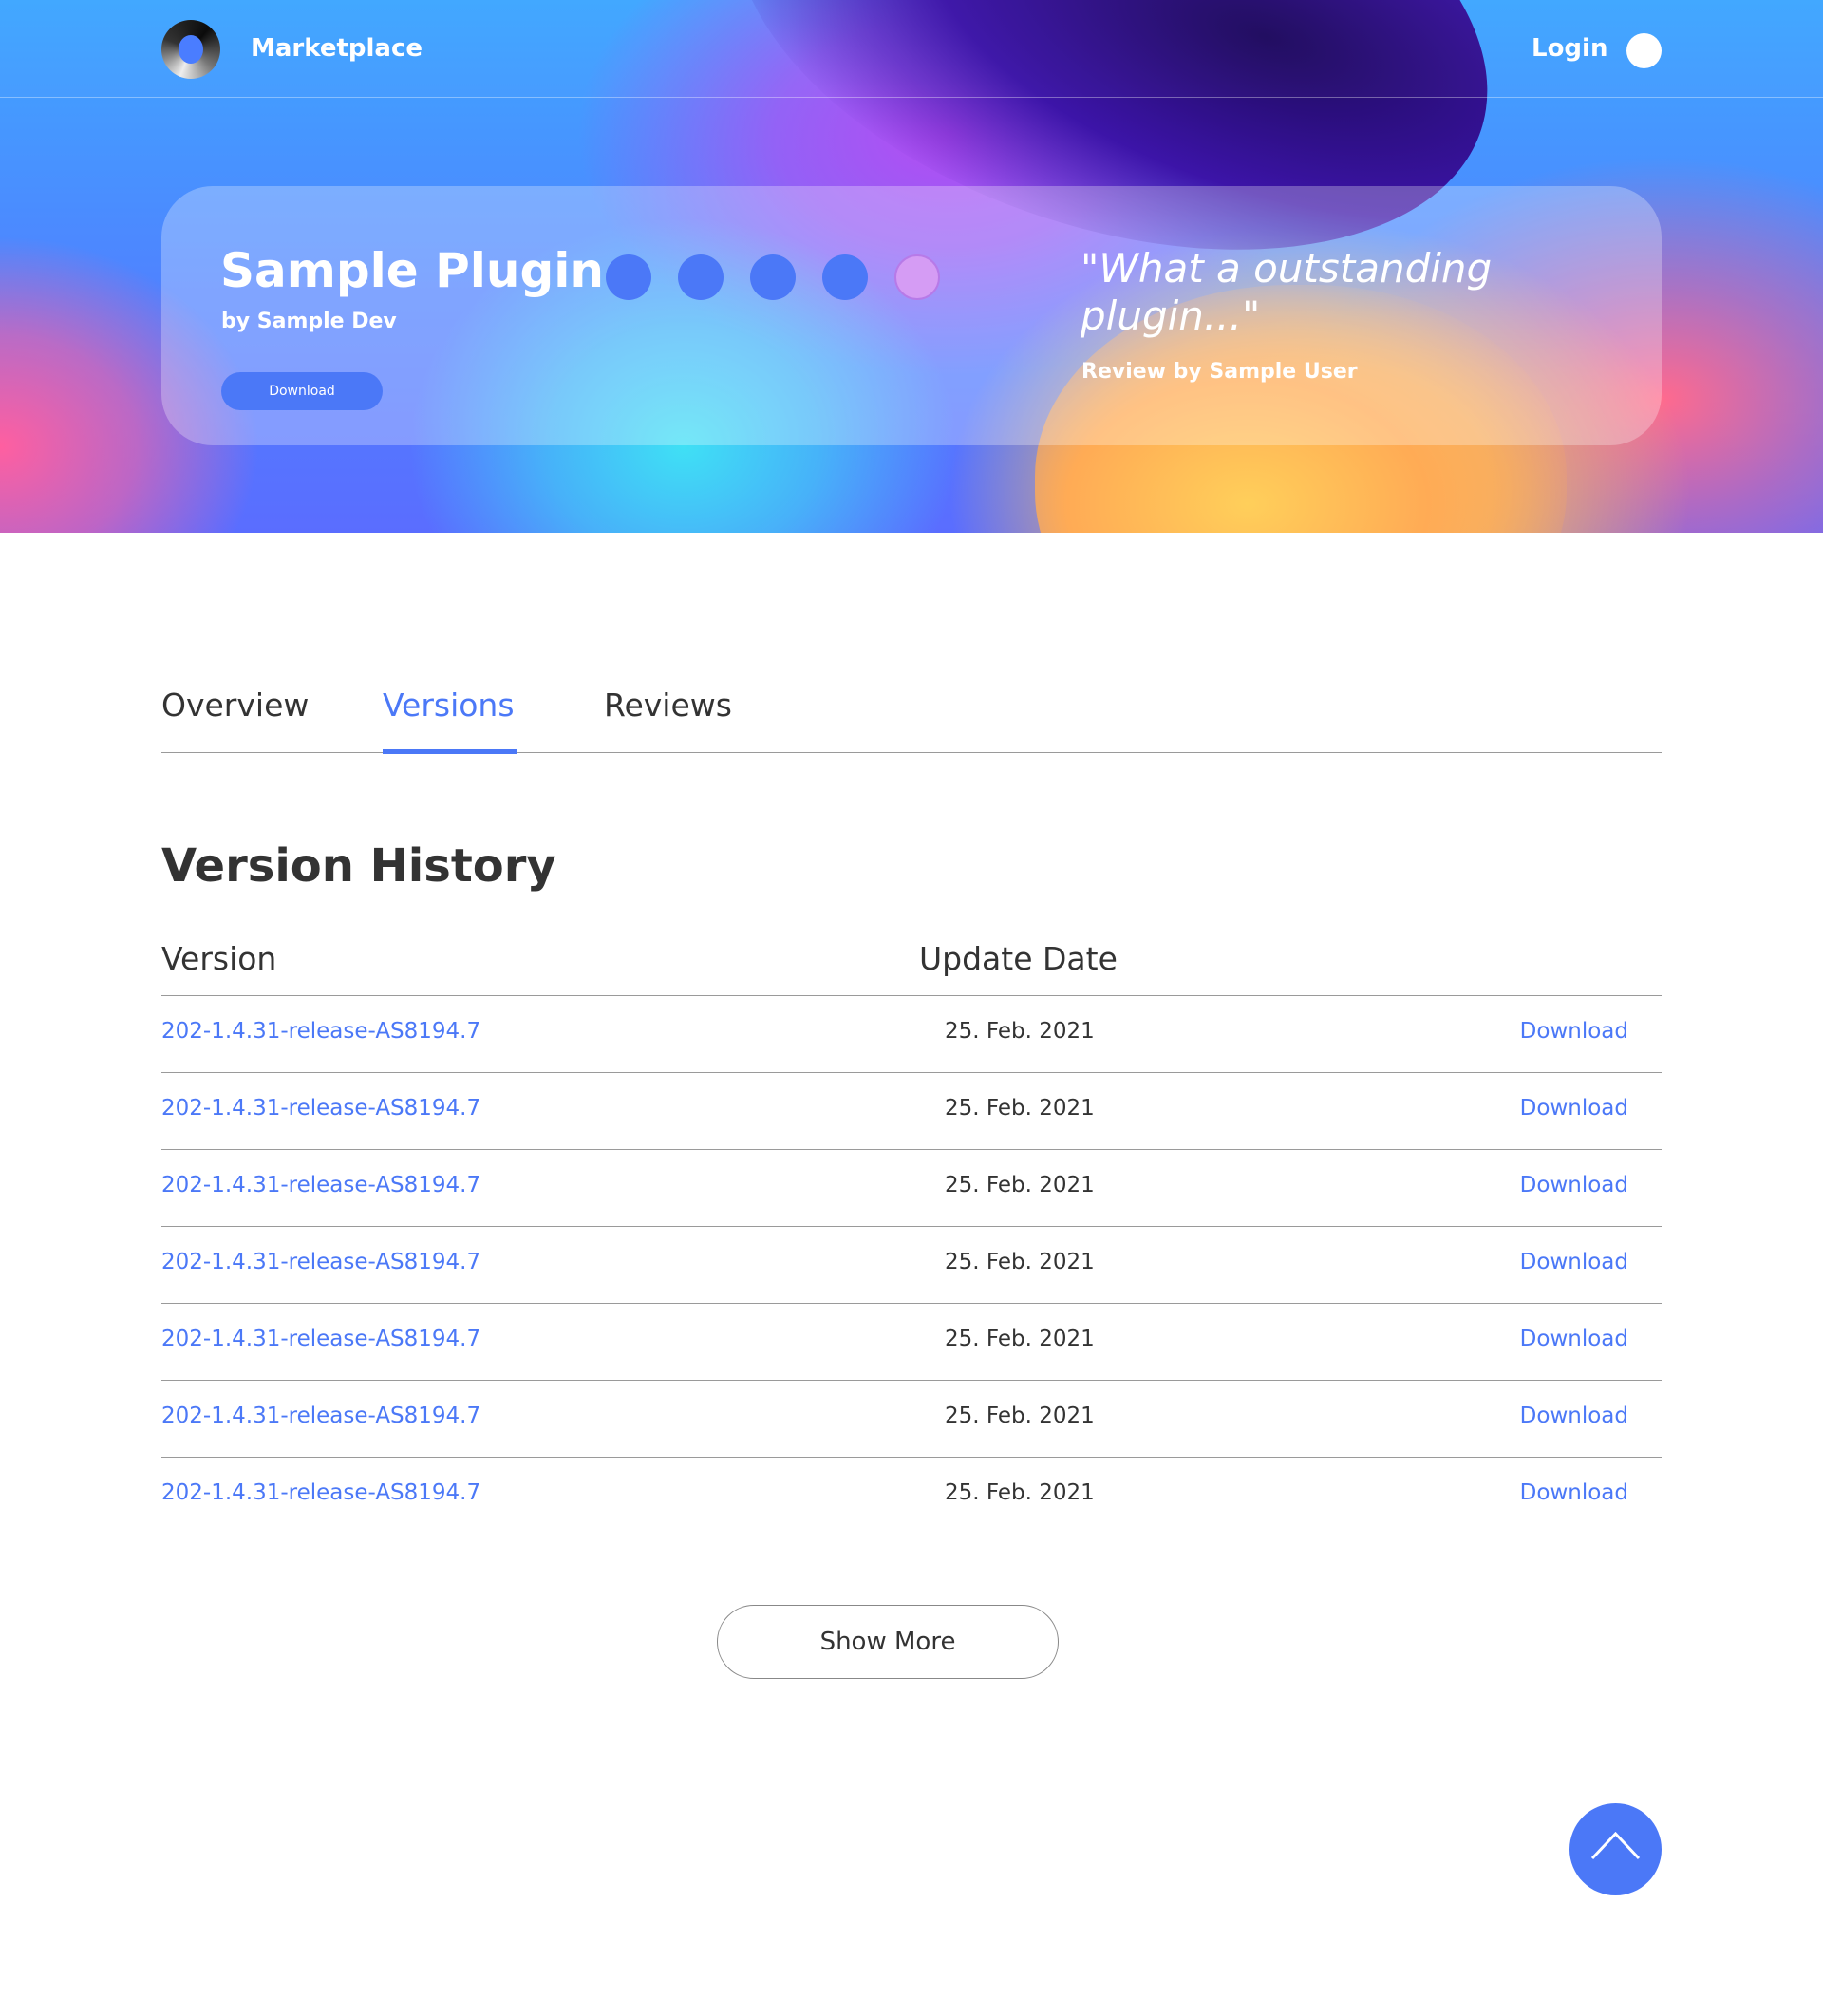 This screenshot has width=1823, height=2016. I want to click on tab-bar: Overview Versions Reviews, so click(912, 716).